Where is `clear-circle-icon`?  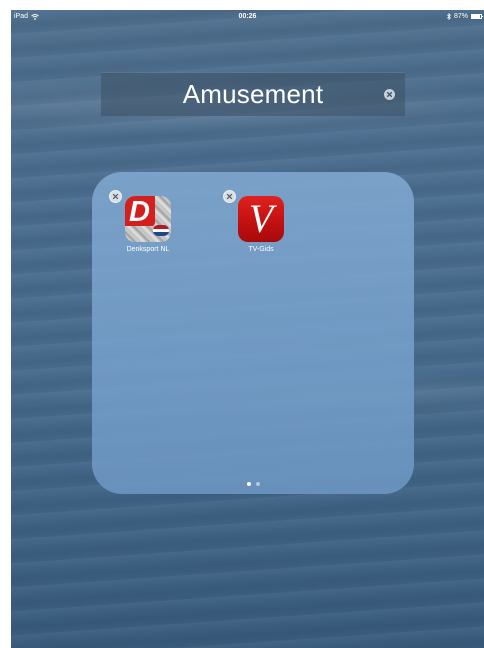
clear-circle-icon is located at coordinates (389, 94).